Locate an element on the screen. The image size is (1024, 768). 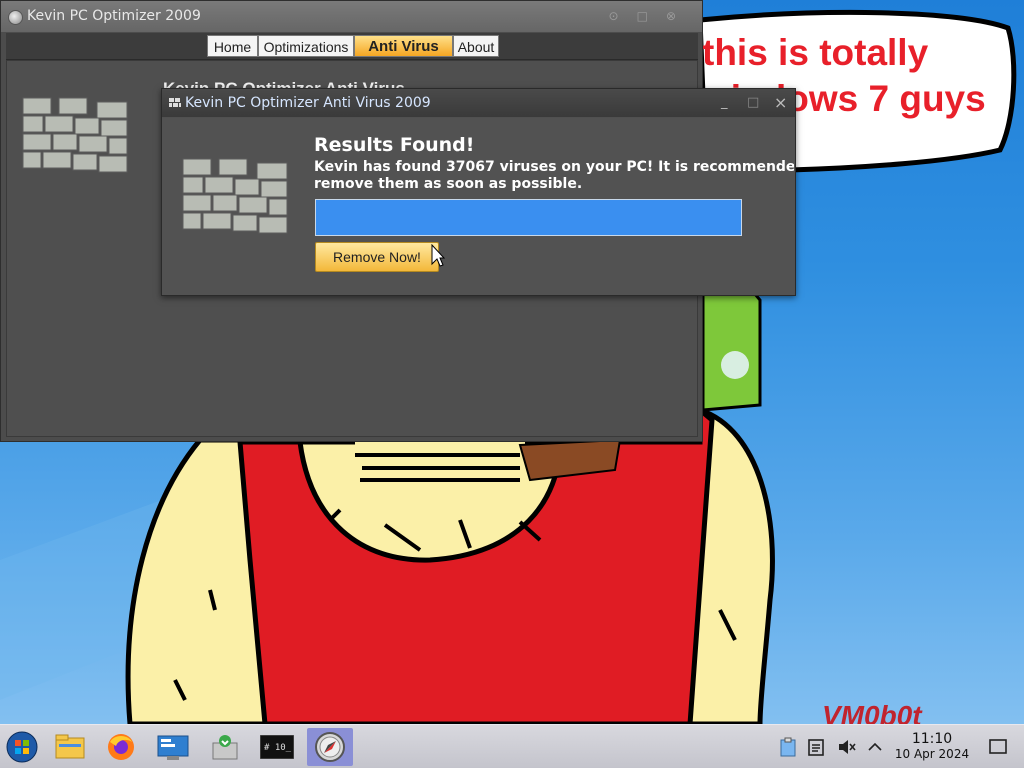
dialog-title: Kevin PC Optimizer Anti Virus 2009 is located at coordinates (308, 103).